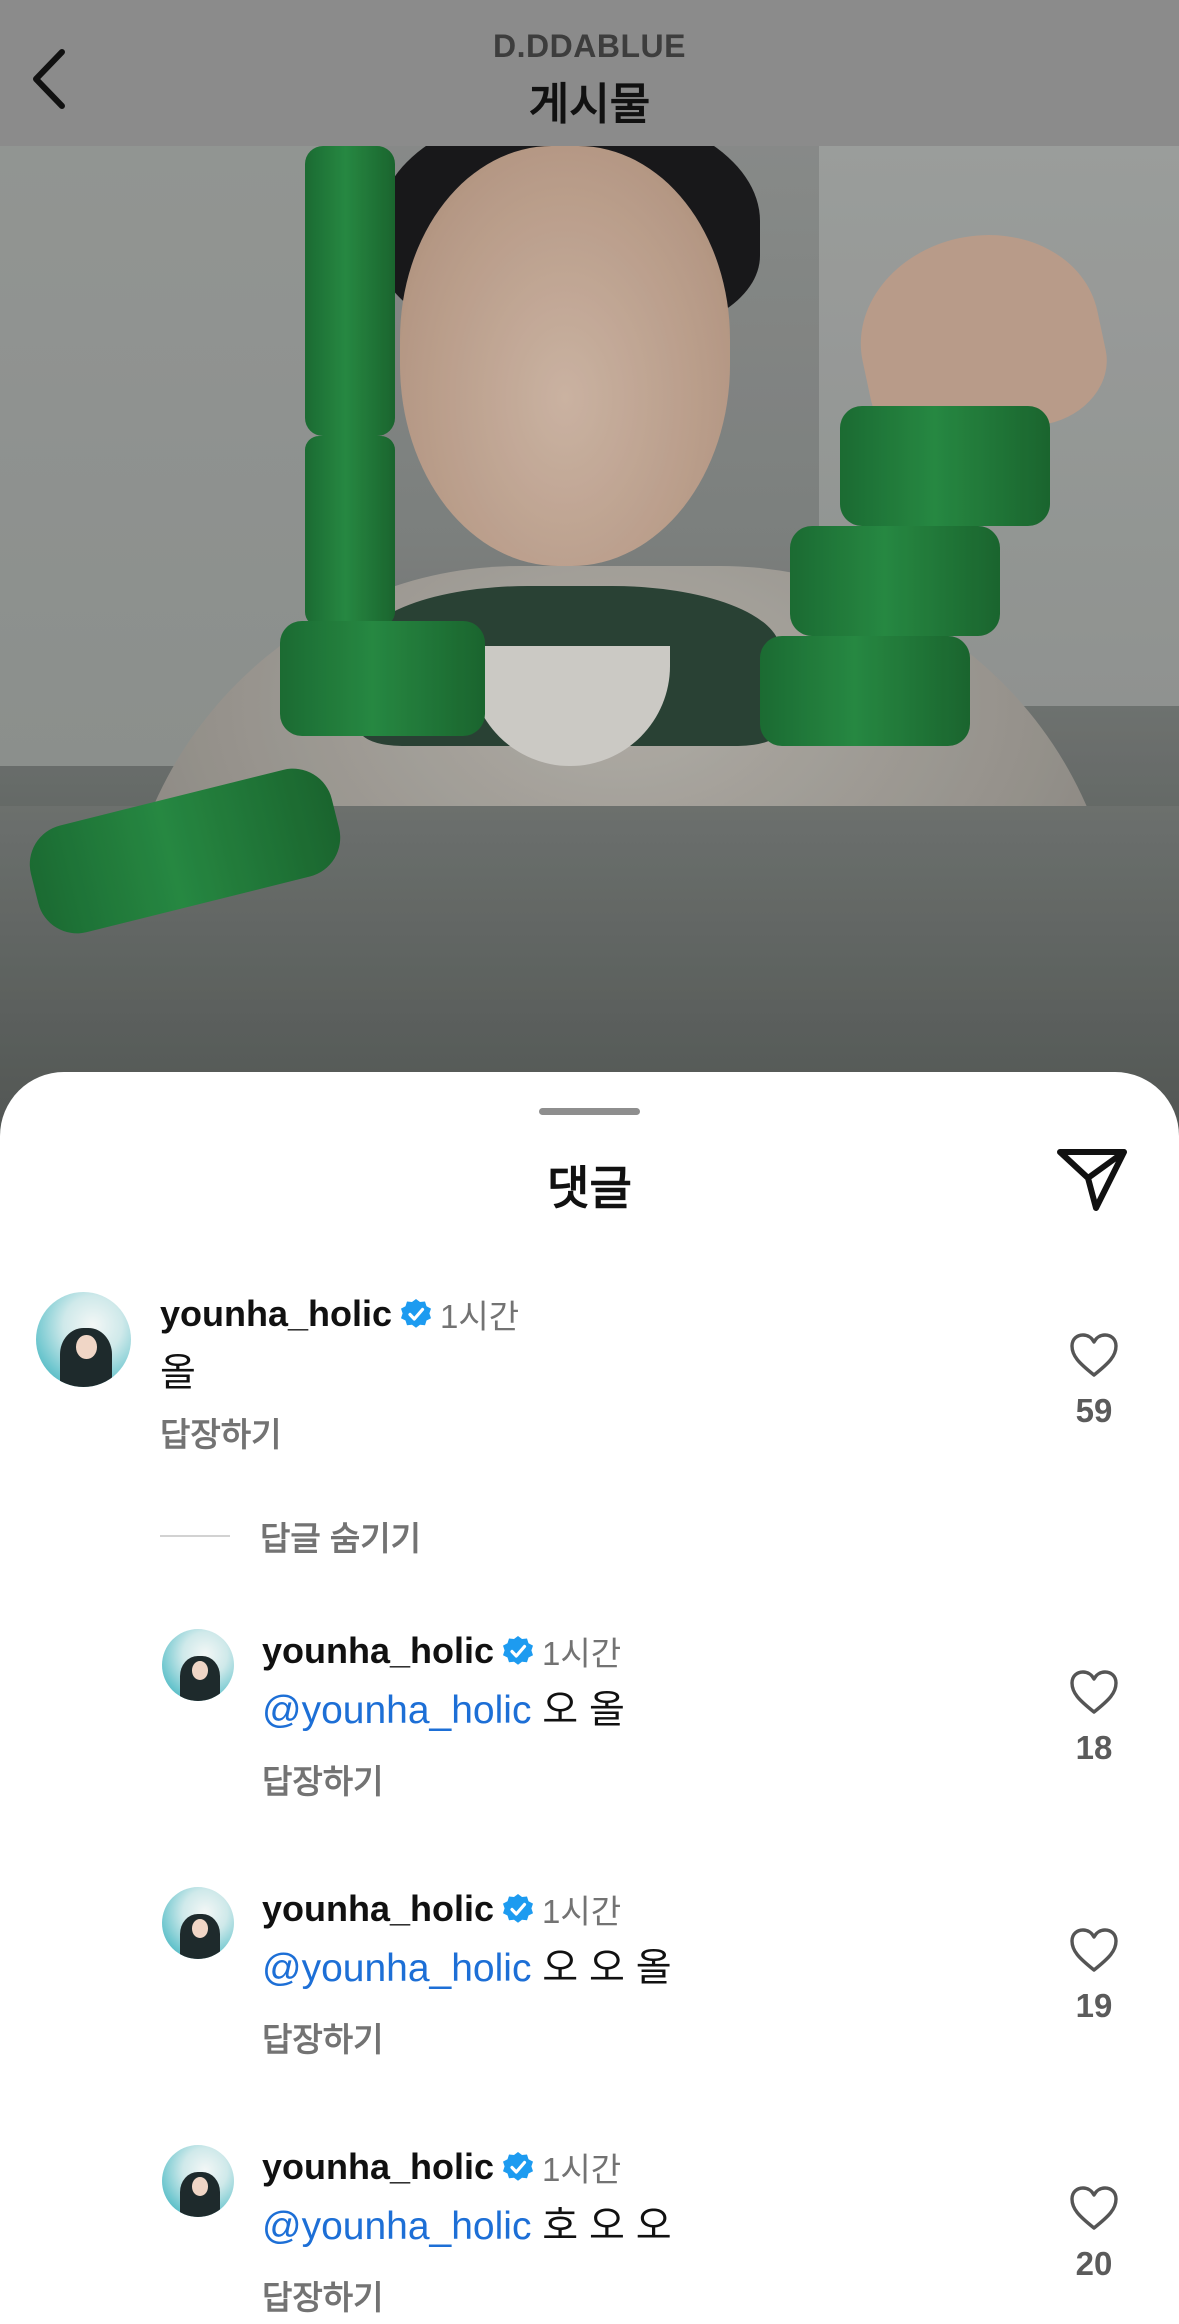 This screenshot has height=2324, width=1179. Describe the element at coordinates (1094, 2234) in the screenshot. I see `like-button: 20` at that location.